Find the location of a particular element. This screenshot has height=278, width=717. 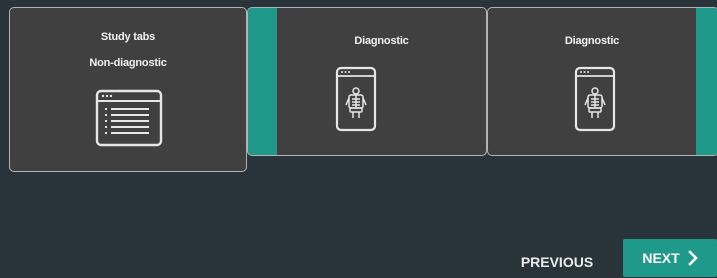

card-title: Study tabs is located at coordinates (128, 37).